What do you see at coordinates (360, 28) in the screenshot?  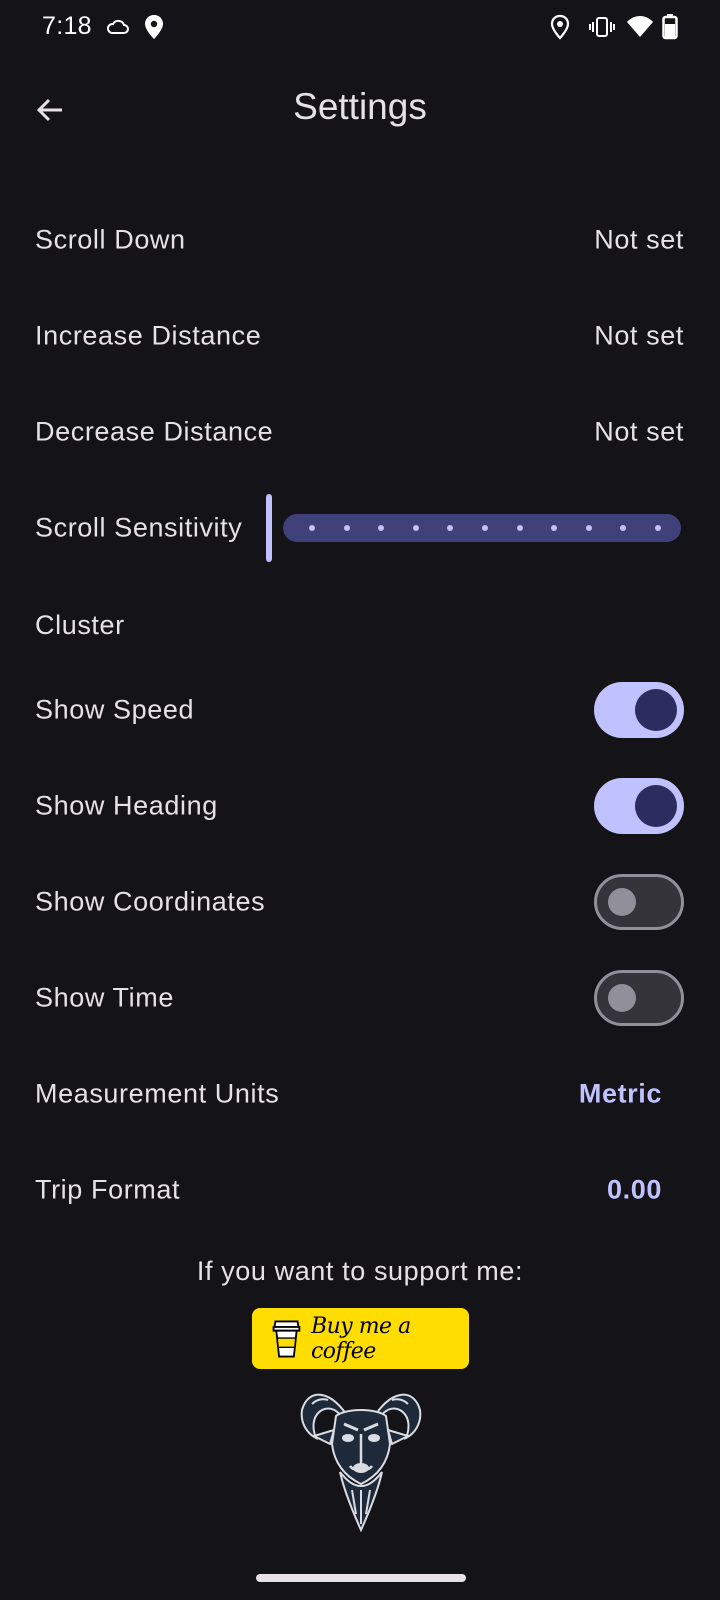 I see `status-bar: 7:18` at bounding box center [360, 28].